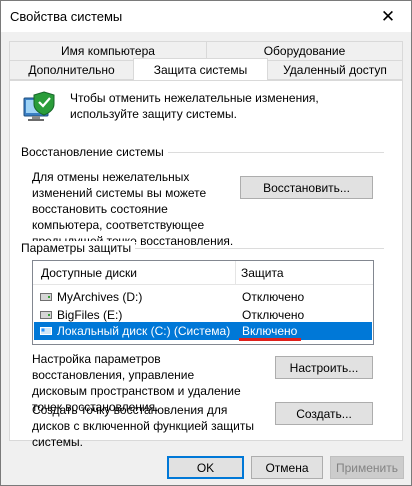 This screenshot has height=486, width=412. Describe the element at coordinates (335, 70) in the screenshot. I see `tab-remote-access: Удаленный доступ` at that location.